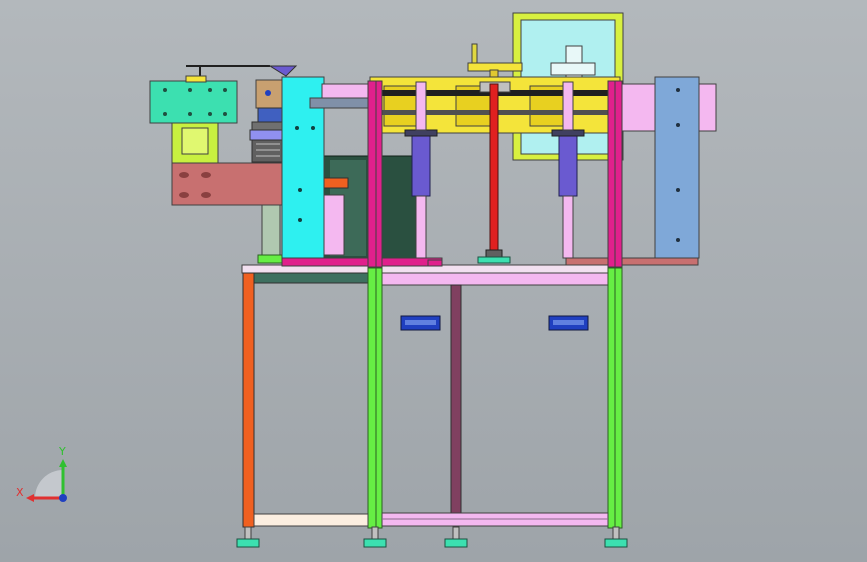 This screenshot has width=867, height=562. What do you see at coordinates (456, 399) in the screenshot?
I see `center-post` at bounding box center [456, 399].